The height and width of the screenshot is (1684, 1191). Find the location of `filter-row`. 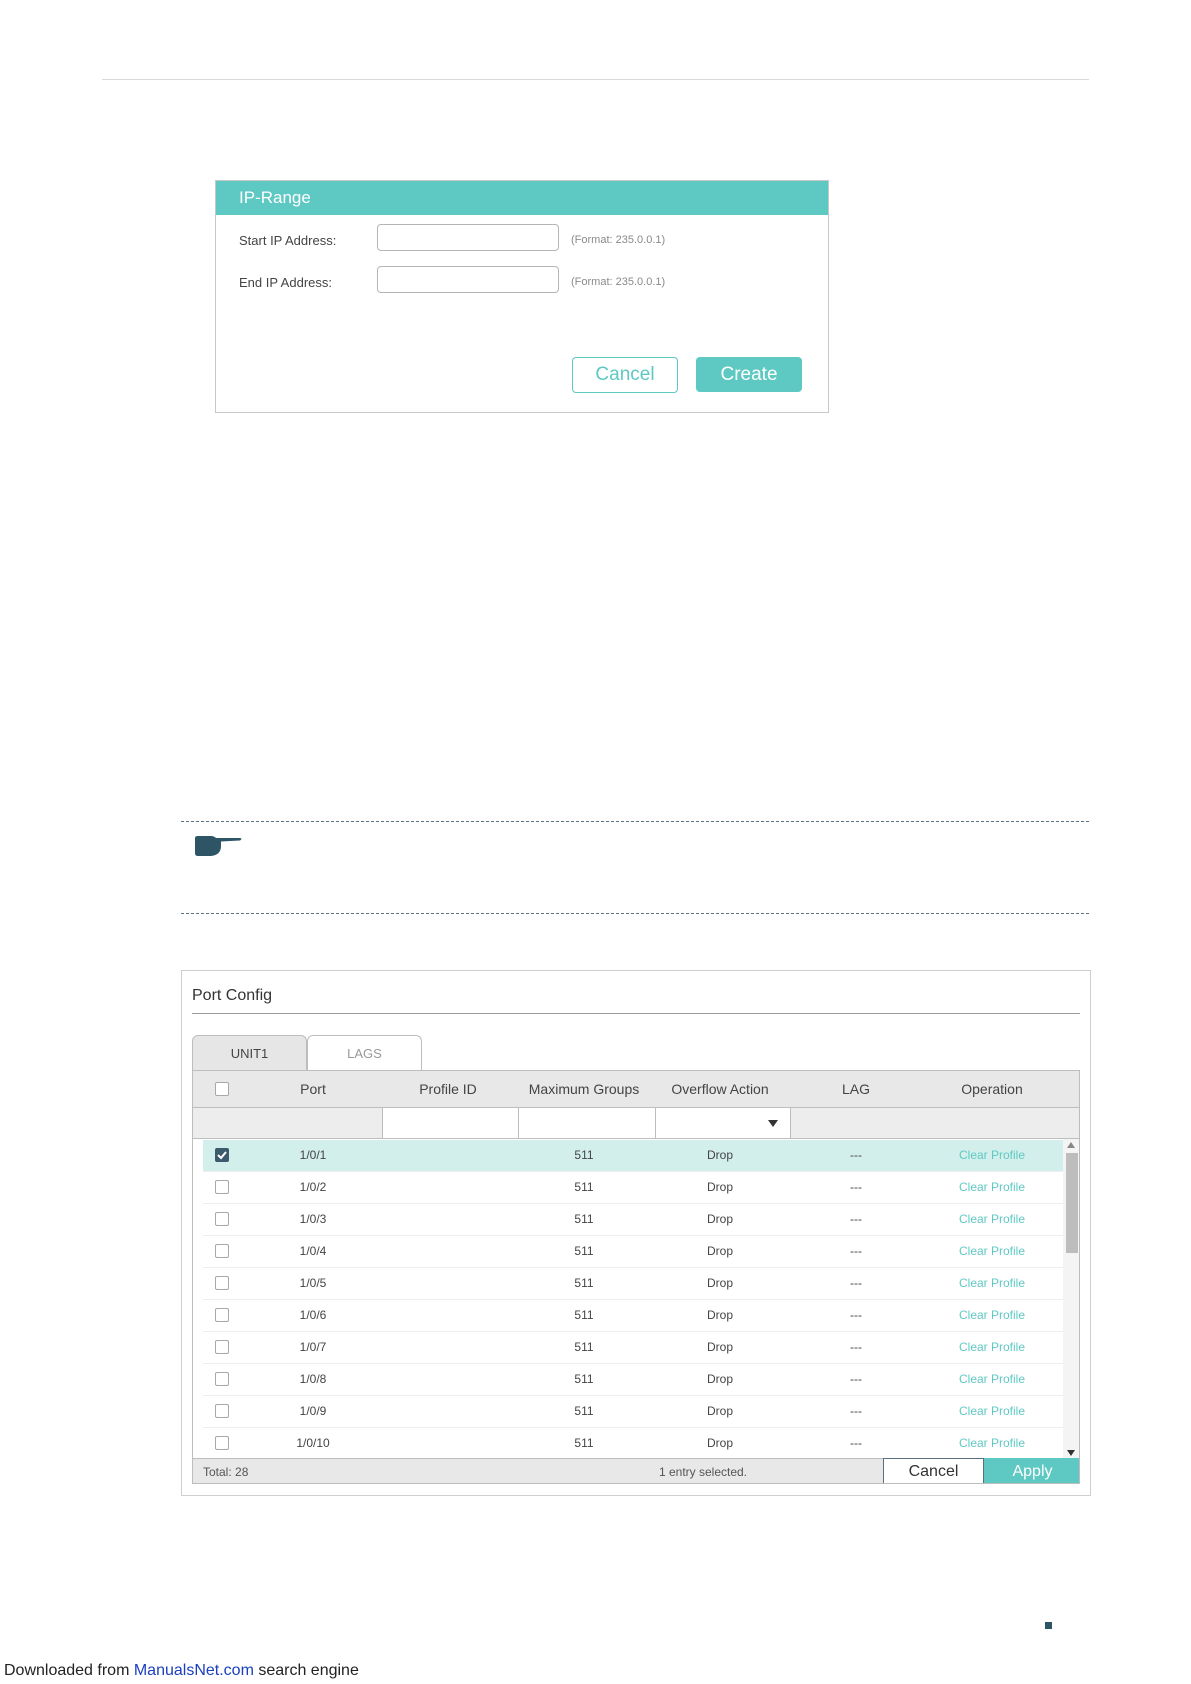

filter-row is located at coordinates (636, 1123).